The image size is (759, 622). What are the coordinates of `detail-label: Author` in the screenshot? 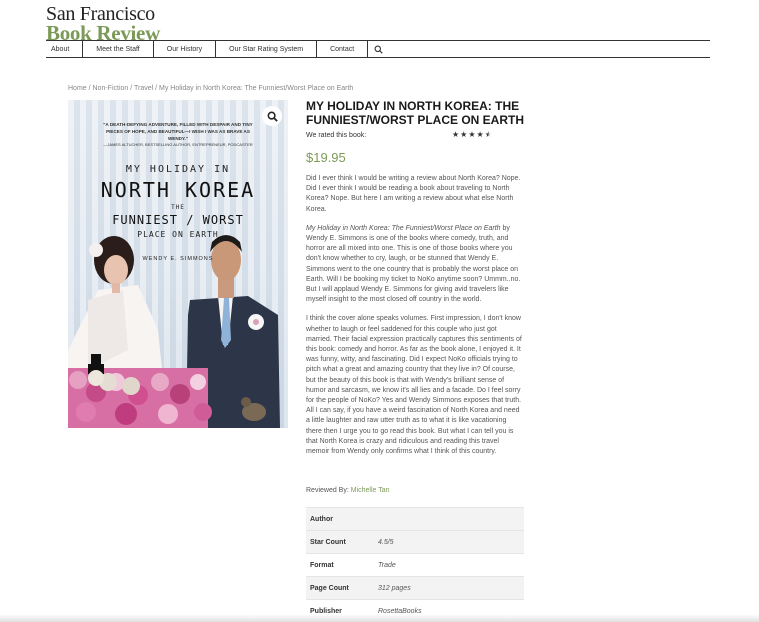 It's located at (321, 519).